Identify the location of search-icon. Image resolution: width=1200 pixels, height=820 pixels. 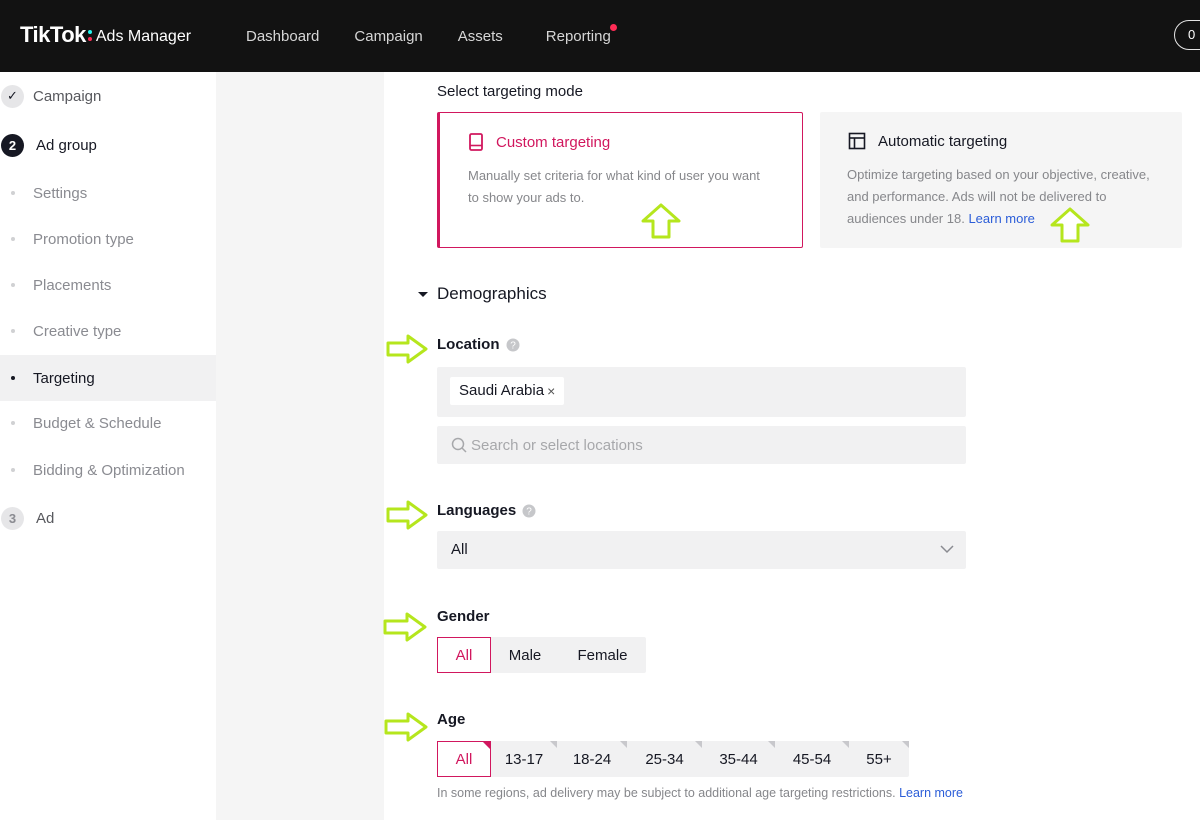
(459, 445).